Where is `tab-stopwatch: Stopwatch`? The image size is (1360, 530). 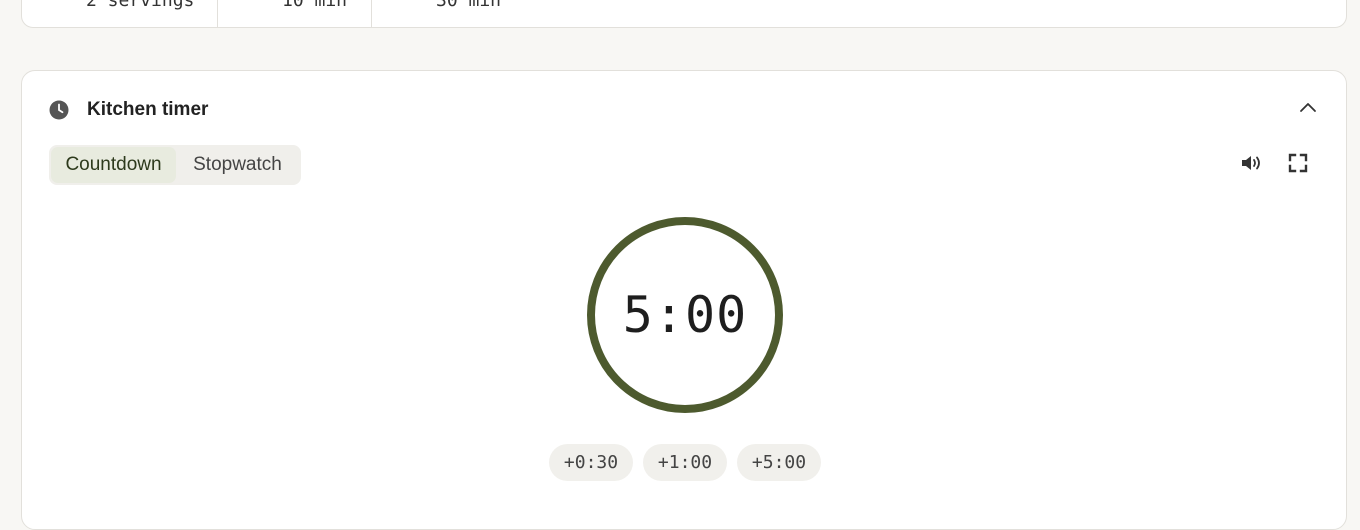 tab-stopwatch: Stopwatch is located at coordinates (237, 165).